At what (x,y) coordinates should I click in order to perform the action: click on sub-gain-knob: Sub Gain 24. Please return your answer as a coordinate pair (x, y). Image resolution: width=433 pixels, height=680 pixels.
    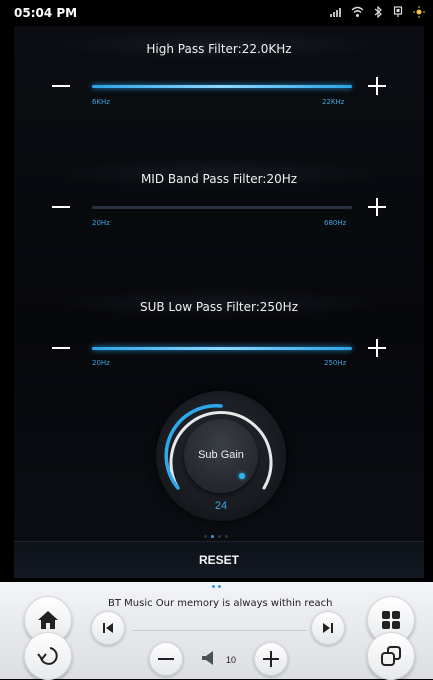
    Looking at the image, I should click on (221, 456).